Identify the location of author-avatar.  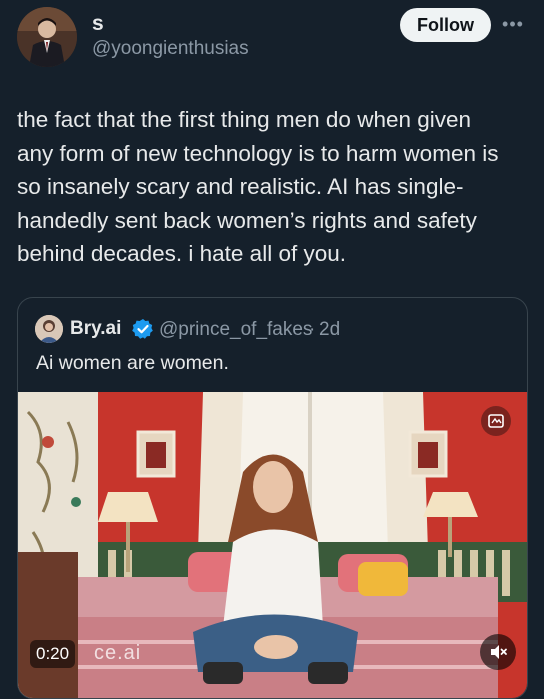
(47, 37).